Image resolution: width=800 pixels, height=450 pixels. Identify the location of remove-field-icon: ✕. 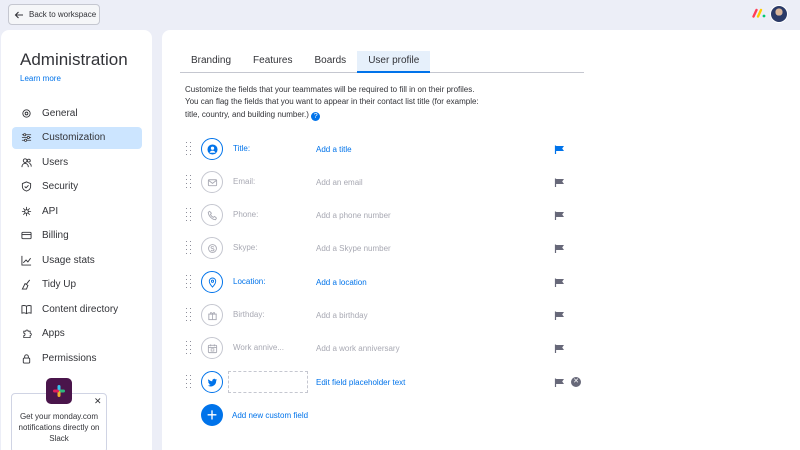
(576, 382).